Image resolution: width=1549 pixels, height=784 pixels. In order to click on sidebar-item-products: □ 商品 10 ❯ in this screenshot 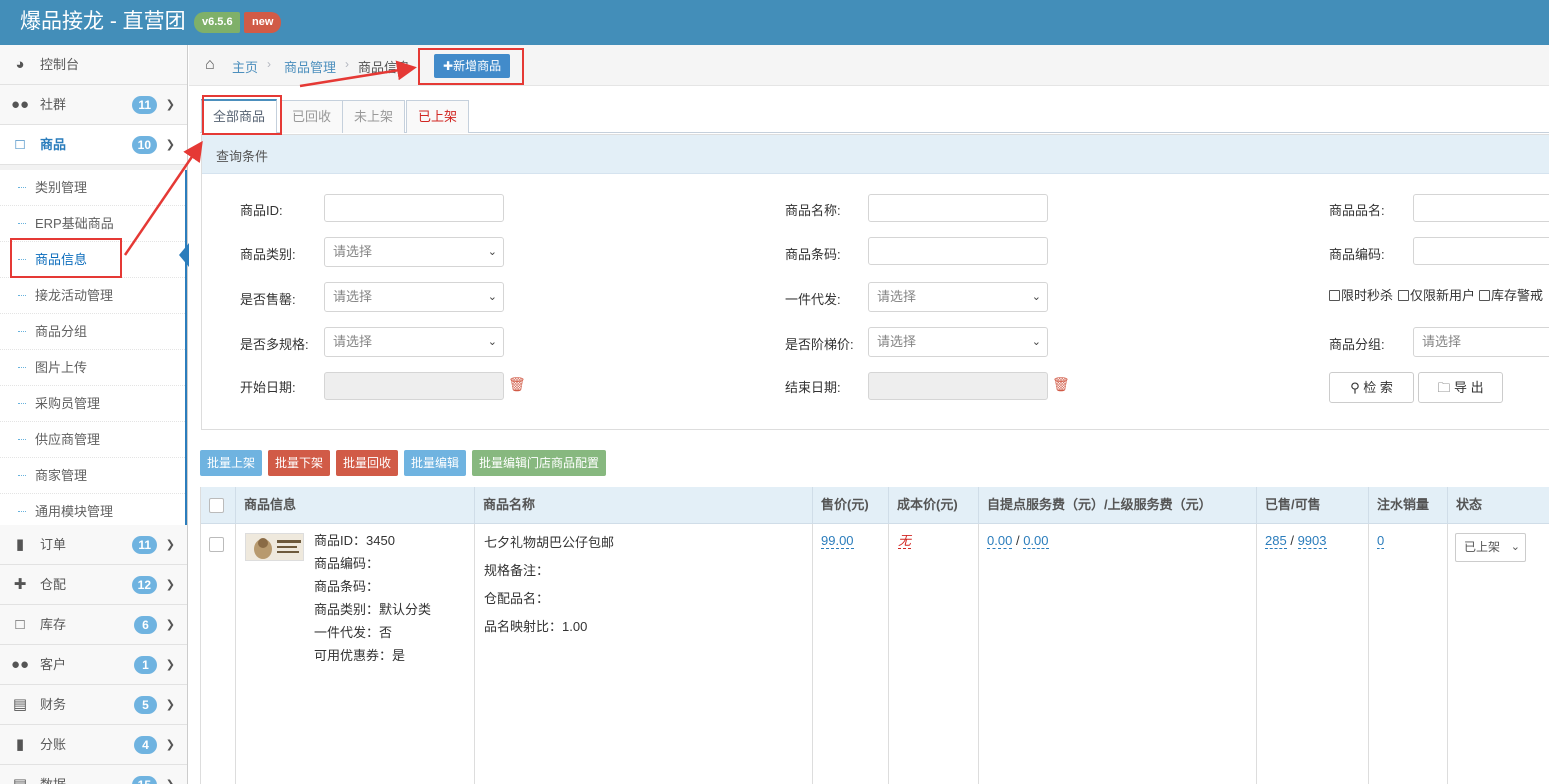, I will do `click(93, 145)`.